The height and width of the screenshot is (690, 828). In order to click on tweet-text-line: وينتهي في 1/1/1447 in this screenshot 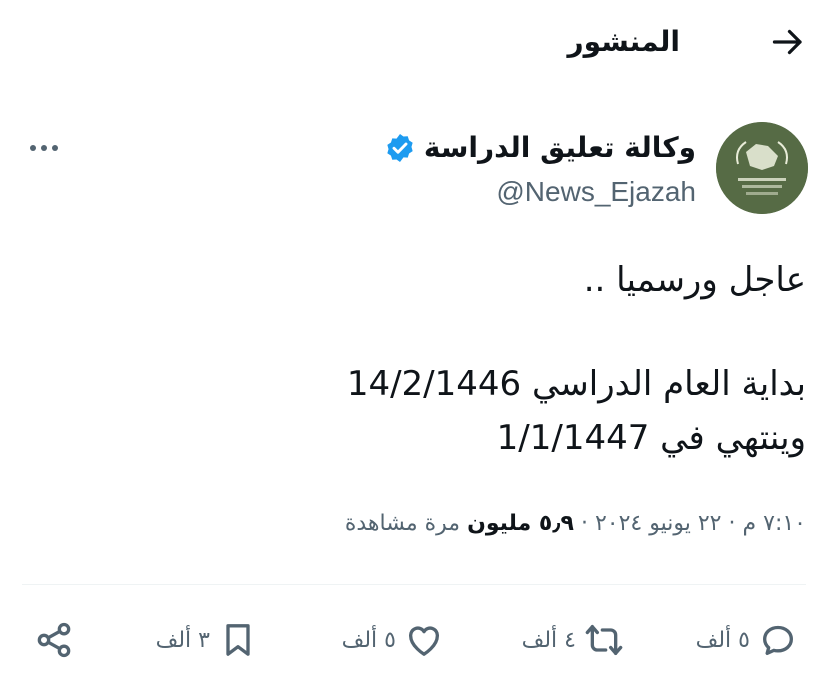, I will do `click(651, 438)`.